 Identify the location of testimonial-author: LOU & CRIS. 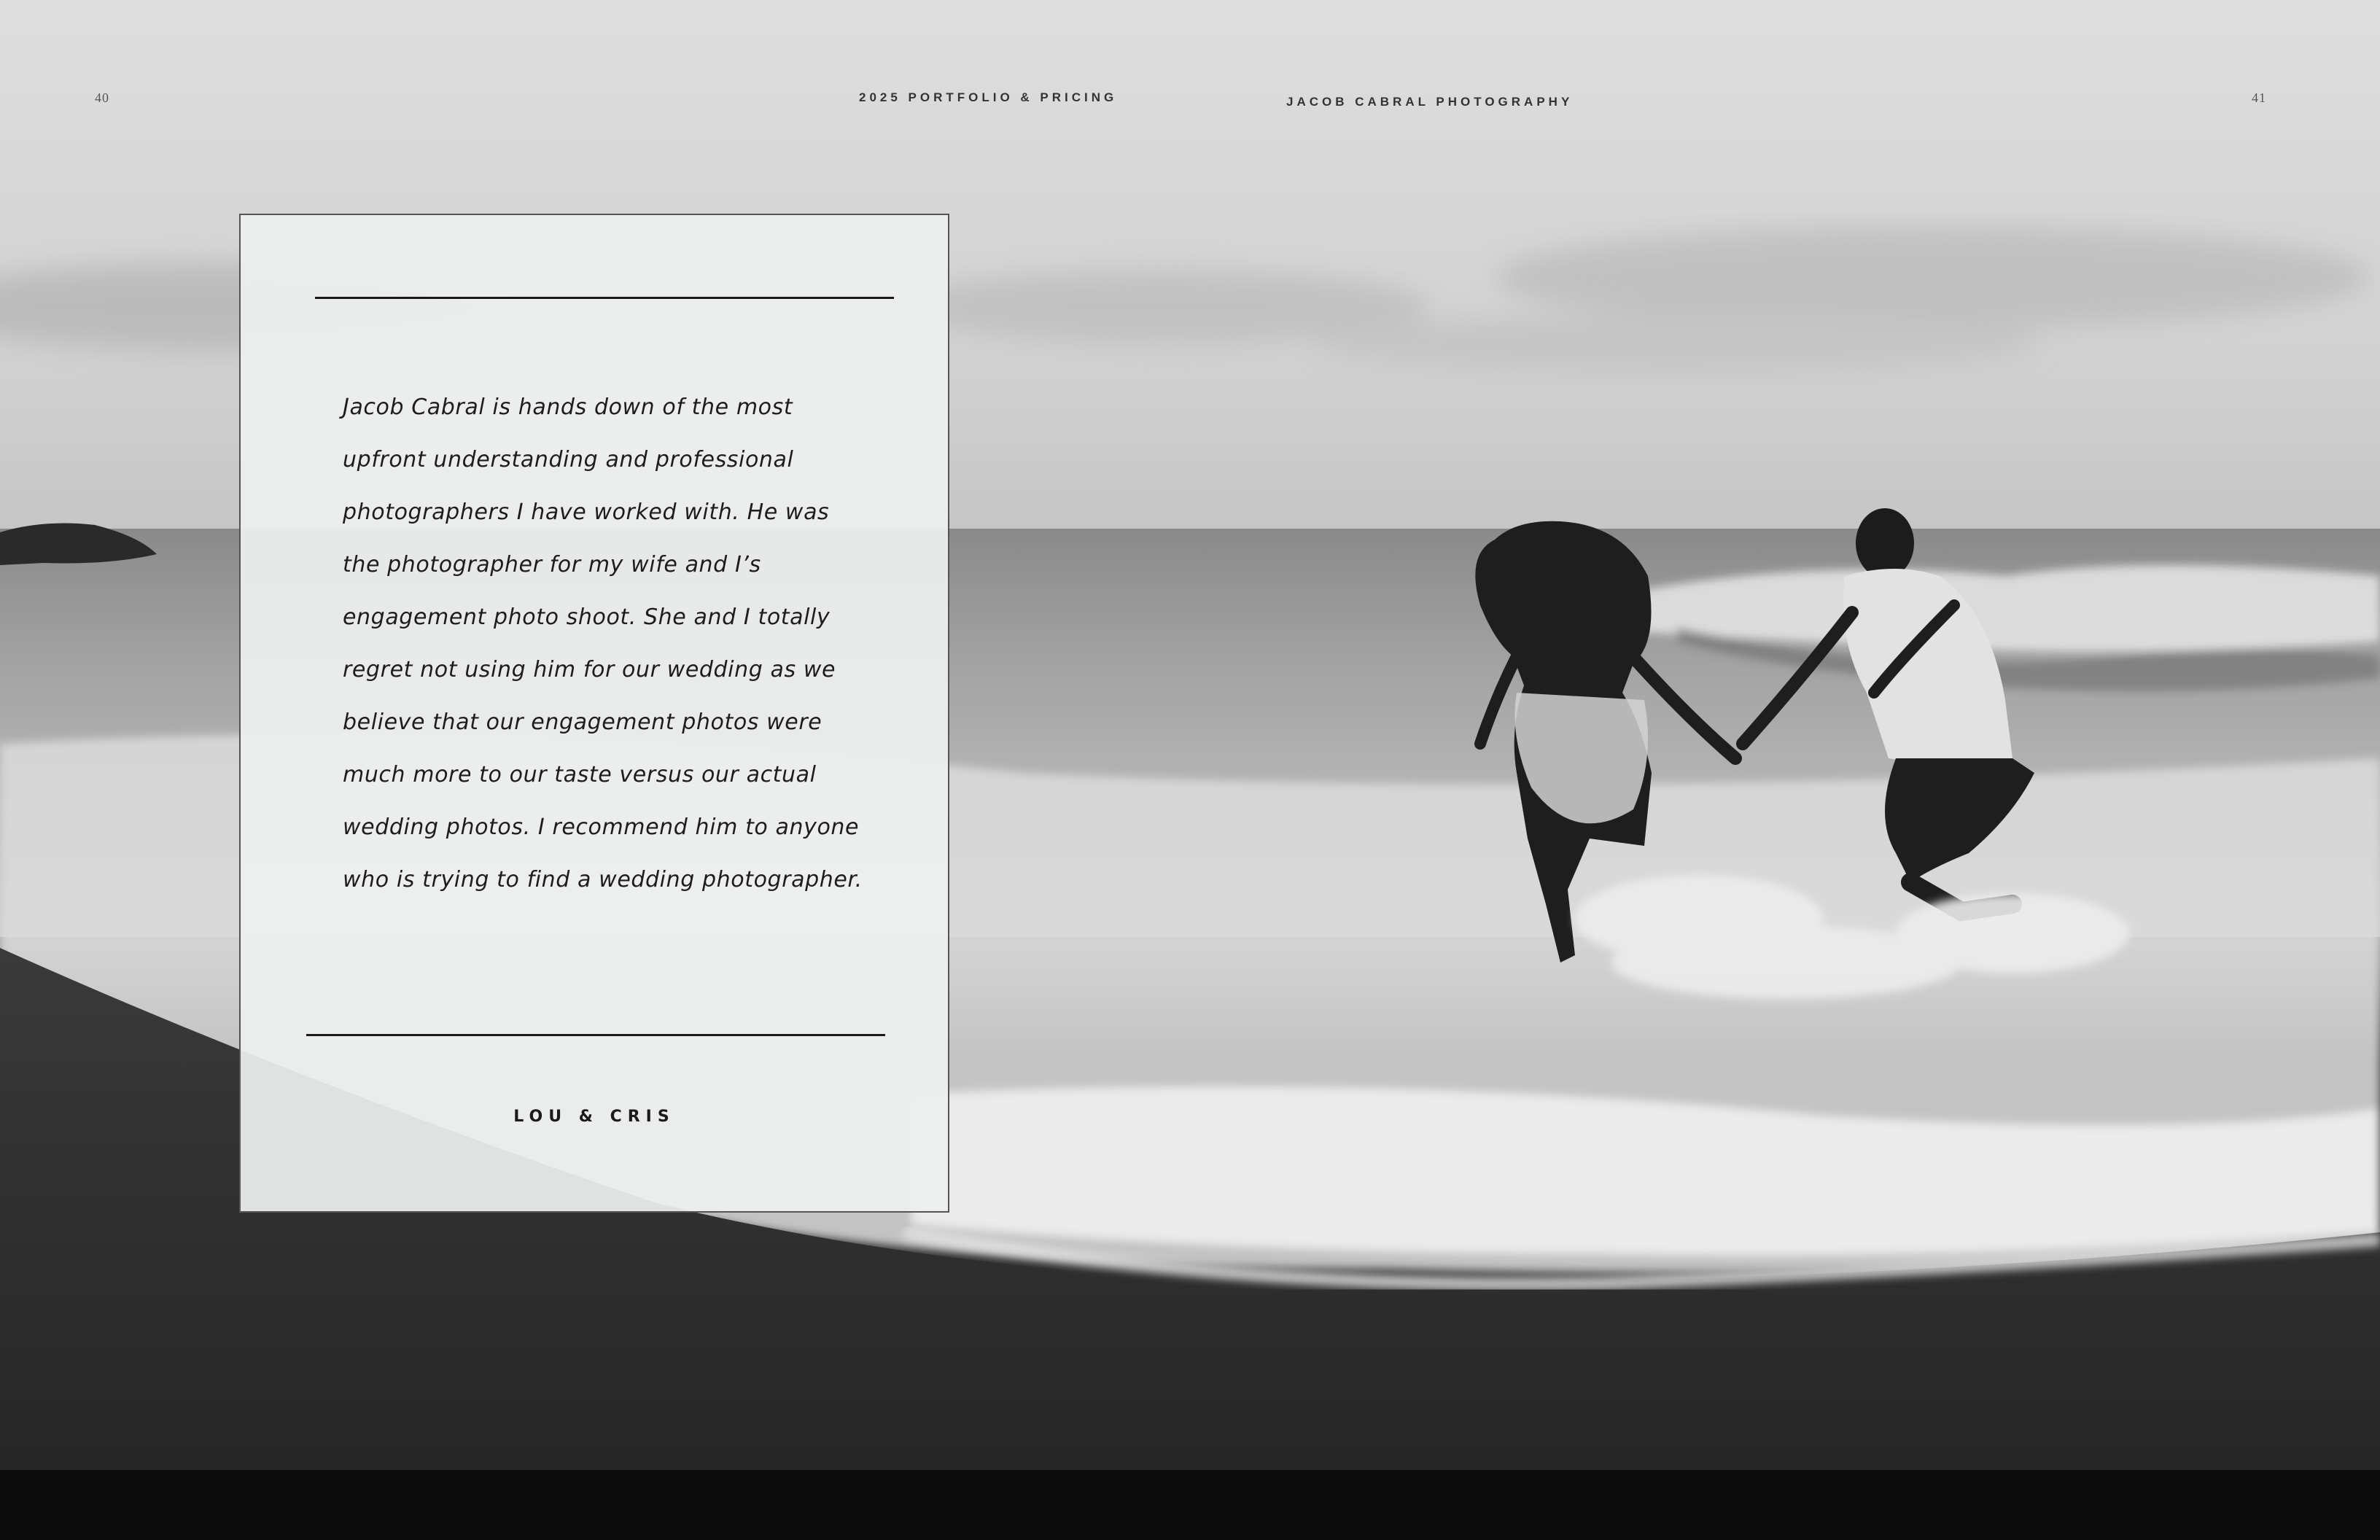
(594, 1117).